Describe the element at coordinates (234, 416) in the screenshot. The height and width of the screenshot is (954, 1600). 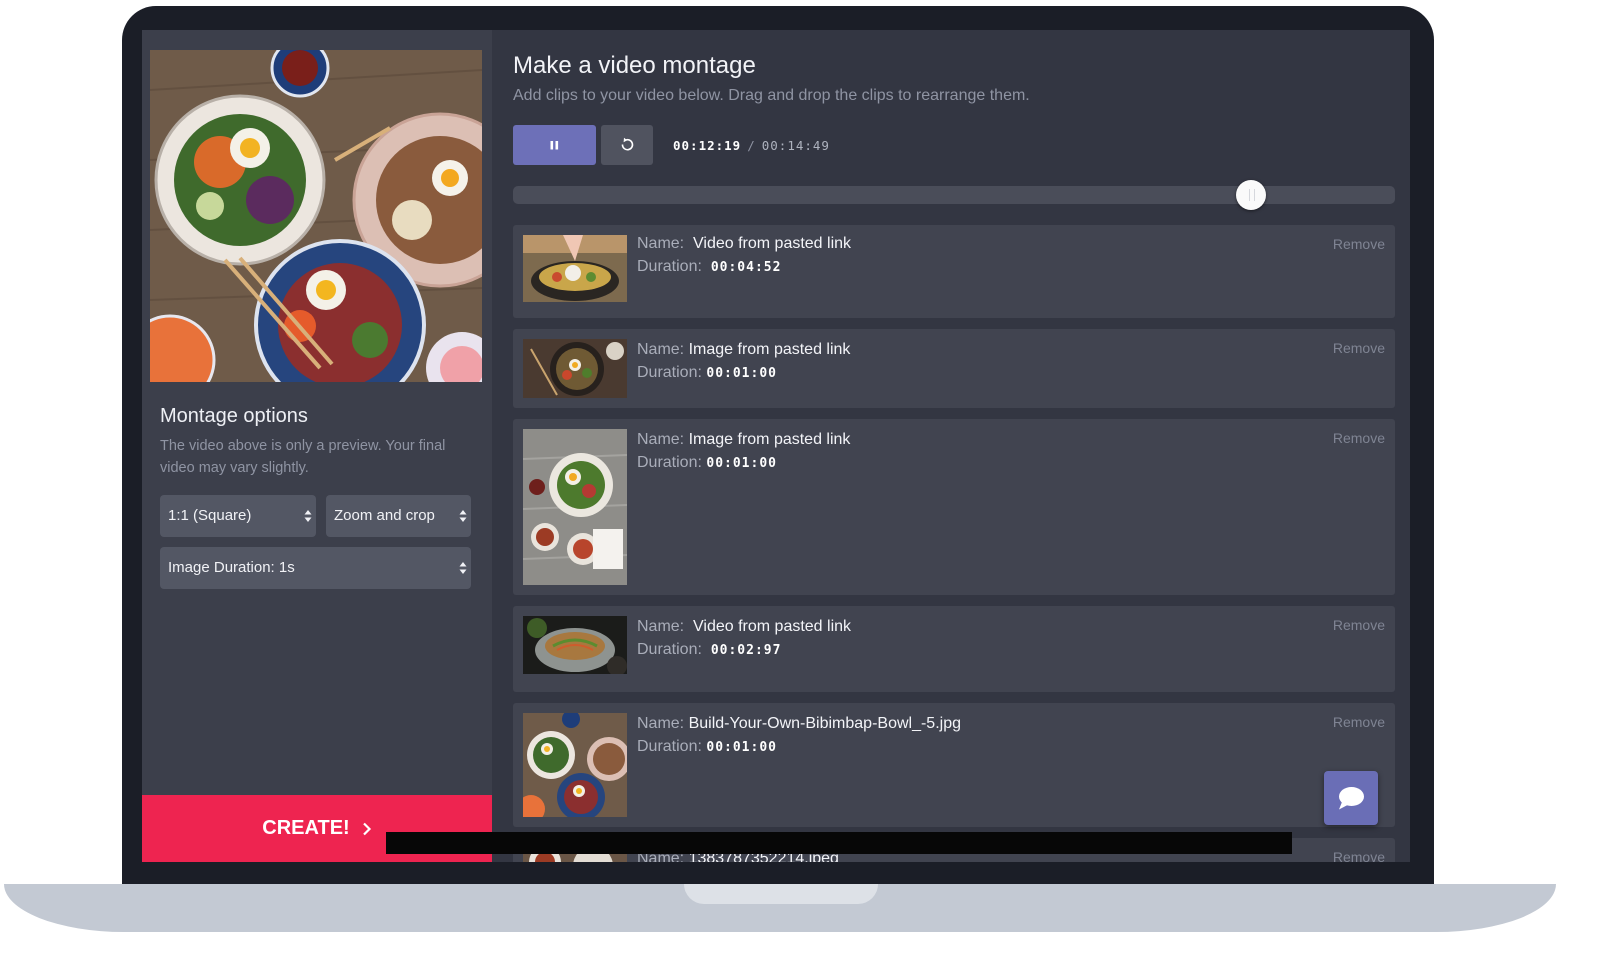
I see `montage-options-title: Montage options` at that location.